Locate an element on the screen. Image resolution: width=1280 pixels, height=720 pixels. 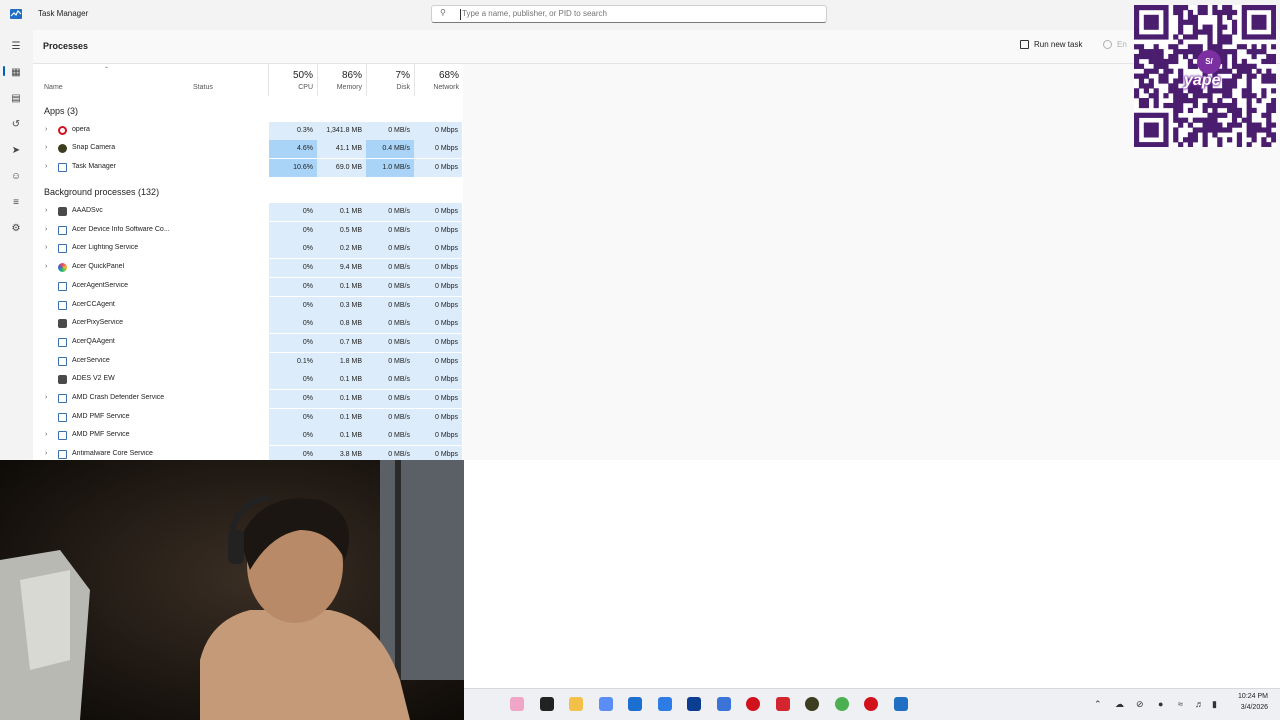
table-row: AcerQAAgent 0% 0.7 MB 0 MB/s 0 Mbps is located at coordinates (248, 343).